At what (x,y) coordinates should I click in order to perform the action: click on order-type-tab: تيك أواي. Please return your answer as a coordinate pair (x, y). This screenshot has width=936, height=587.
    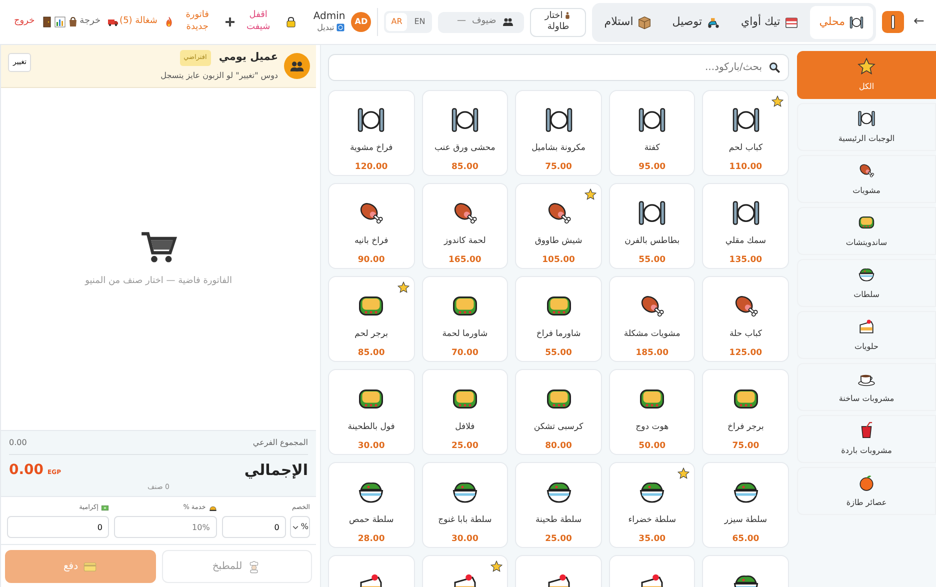
    Looking at the image, I should click on (770, 22).